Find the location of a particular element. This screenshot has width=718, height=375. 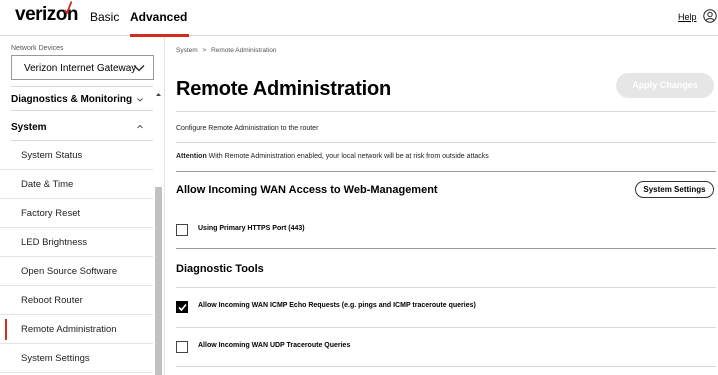

attention-label: Attention is located at coordinates (191, 156).